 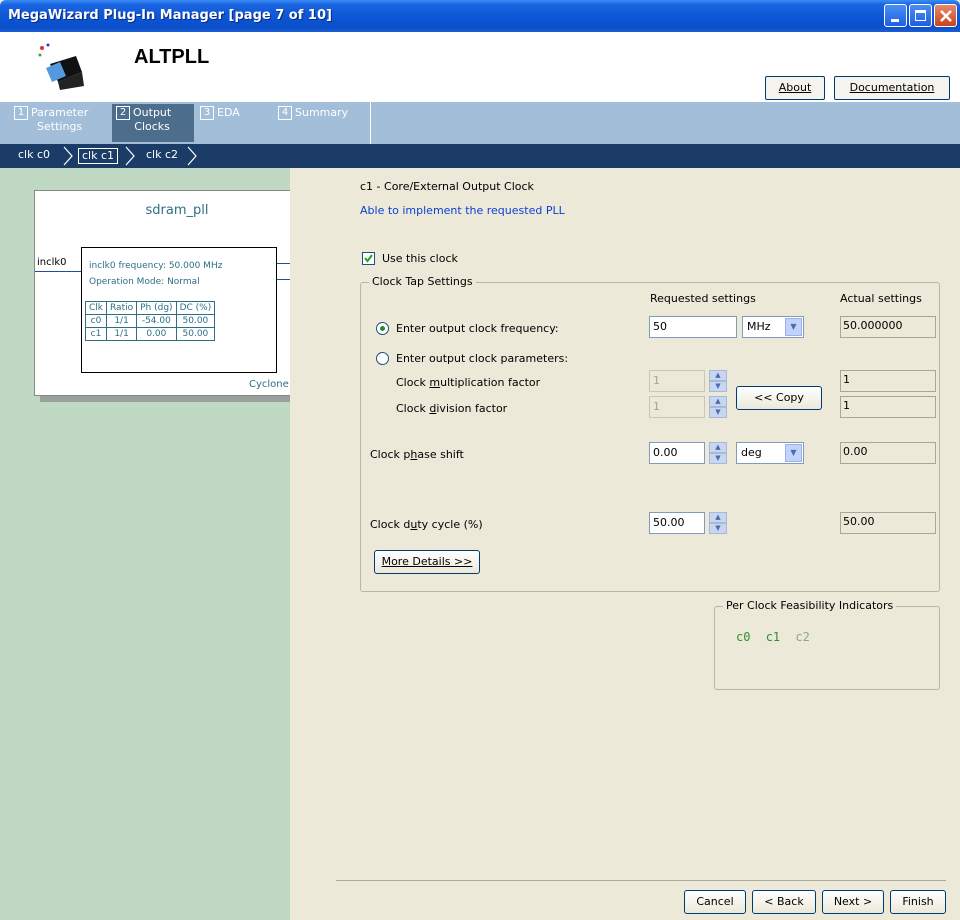 What do you see at coordinates (144, 282) in the screenshot?
I see `operation-mode-text: Operation Mode: Normal` at bounding box center [144, 282].